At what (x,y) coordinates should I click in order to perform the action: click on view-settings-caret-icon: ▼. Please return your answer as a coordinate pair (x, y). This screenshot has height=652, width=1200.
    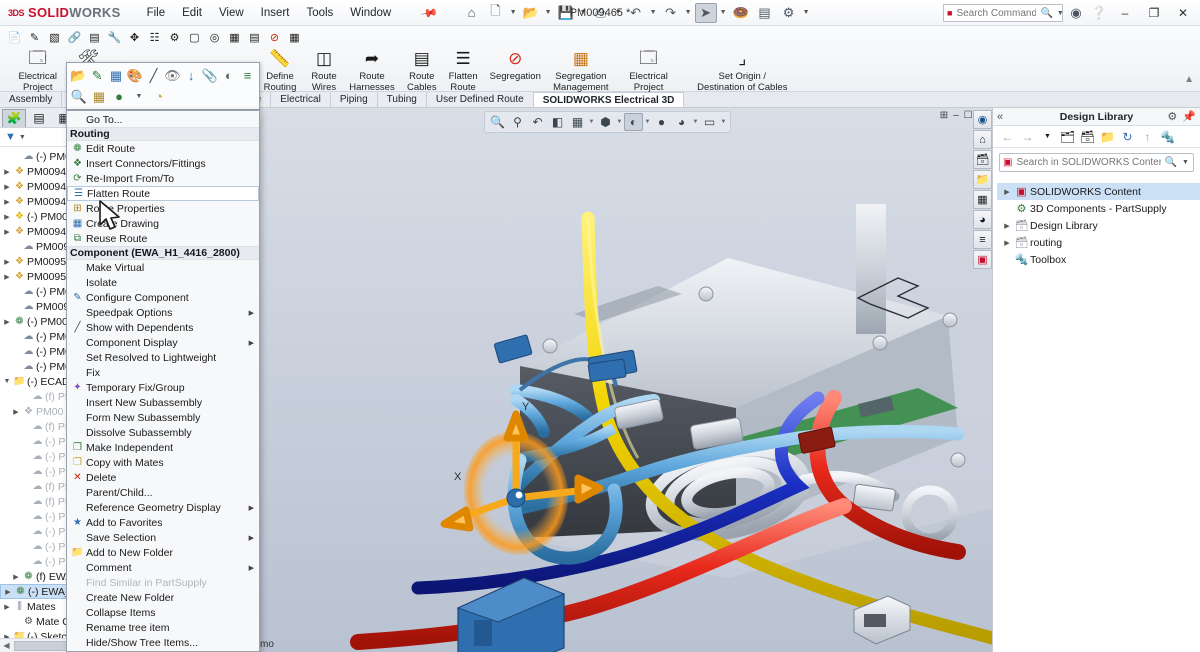
    Looking at the image, I should click on (723, 122).